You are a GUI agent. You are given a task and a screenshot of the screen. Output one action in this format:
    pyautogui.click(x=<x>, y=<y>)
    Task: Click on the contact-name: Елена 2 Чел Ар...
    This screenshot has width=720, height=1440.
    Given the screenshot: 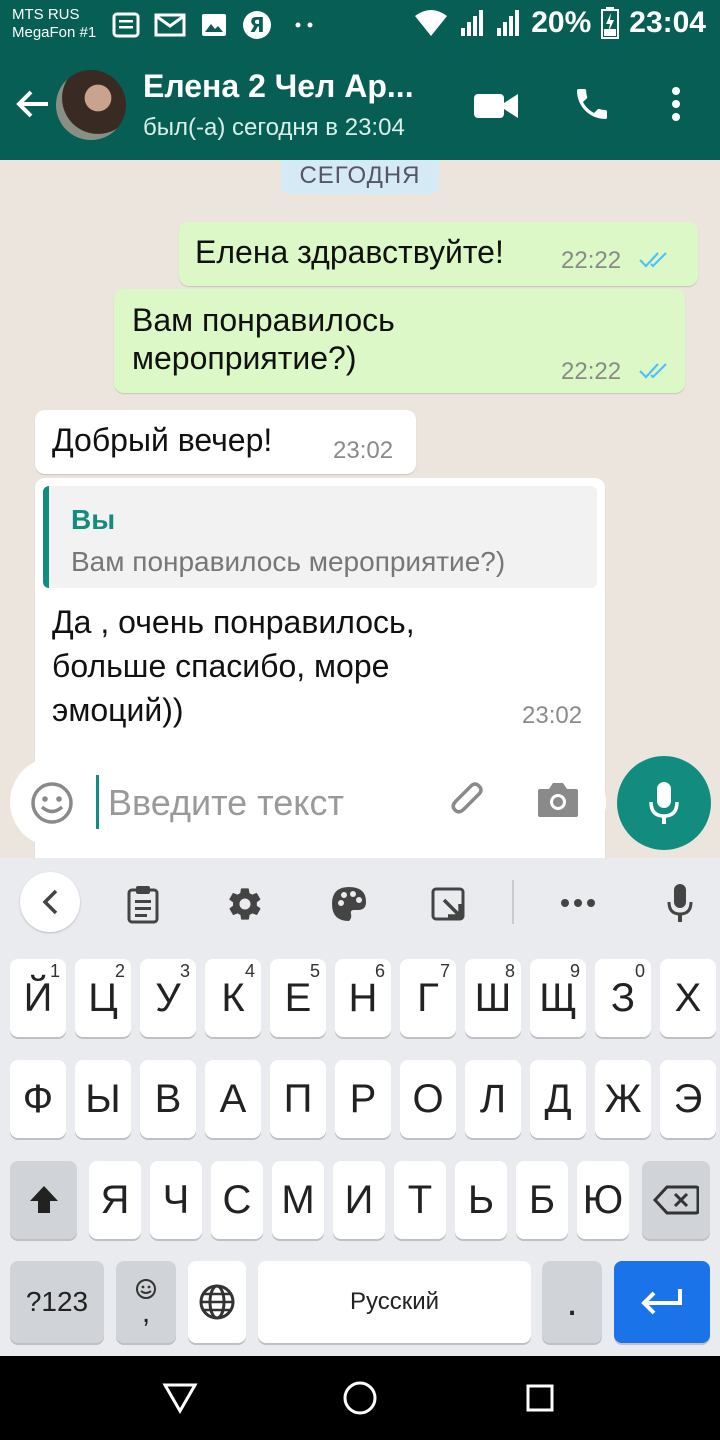 What is the action you would take?
    pyautogui.click(x=278, y=86)
    